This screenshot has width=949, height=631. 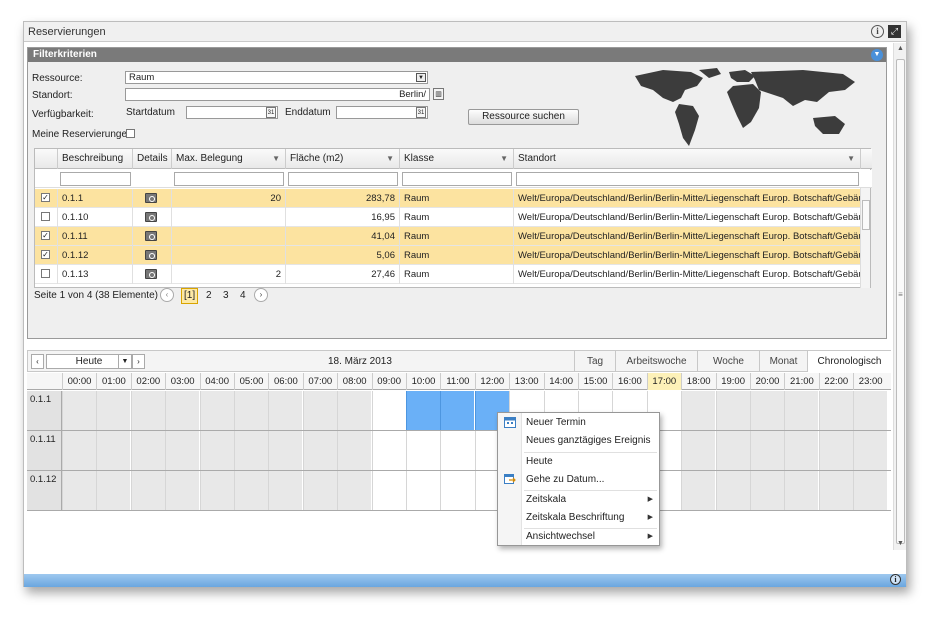 I want to click on tab-tag: Tag, so click(x=594, y=361).